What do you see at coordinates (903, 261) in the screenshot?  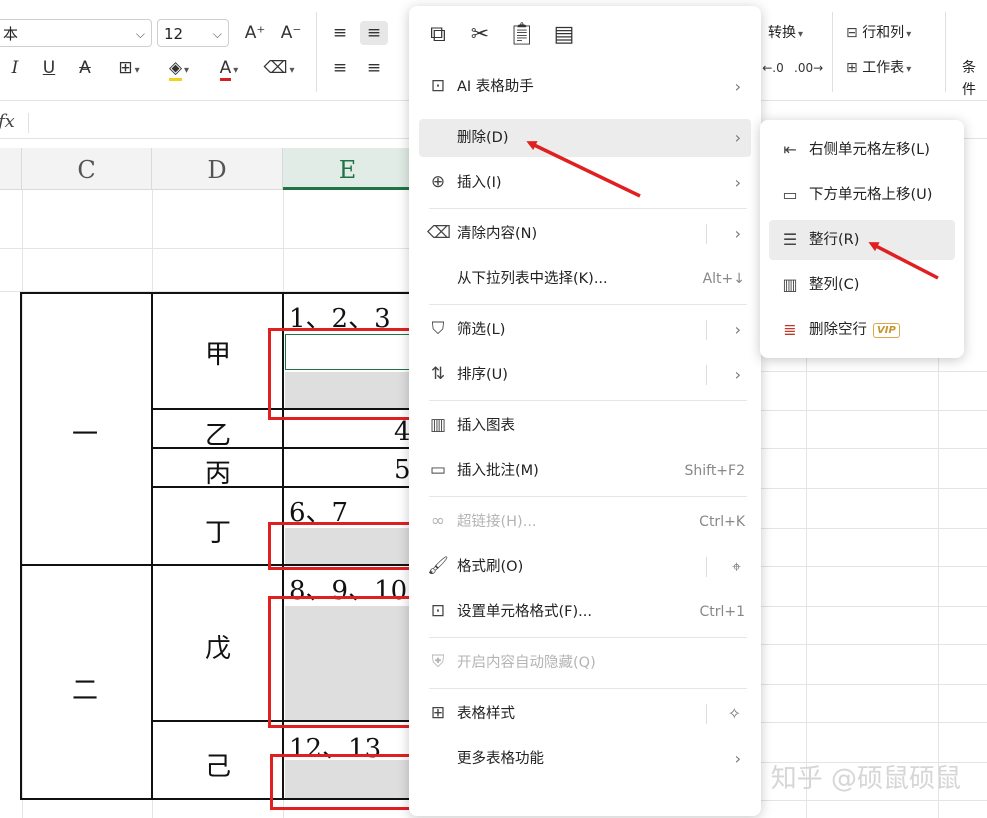 I see `red-arrow-entire-row` at bounding box center [903, 261].